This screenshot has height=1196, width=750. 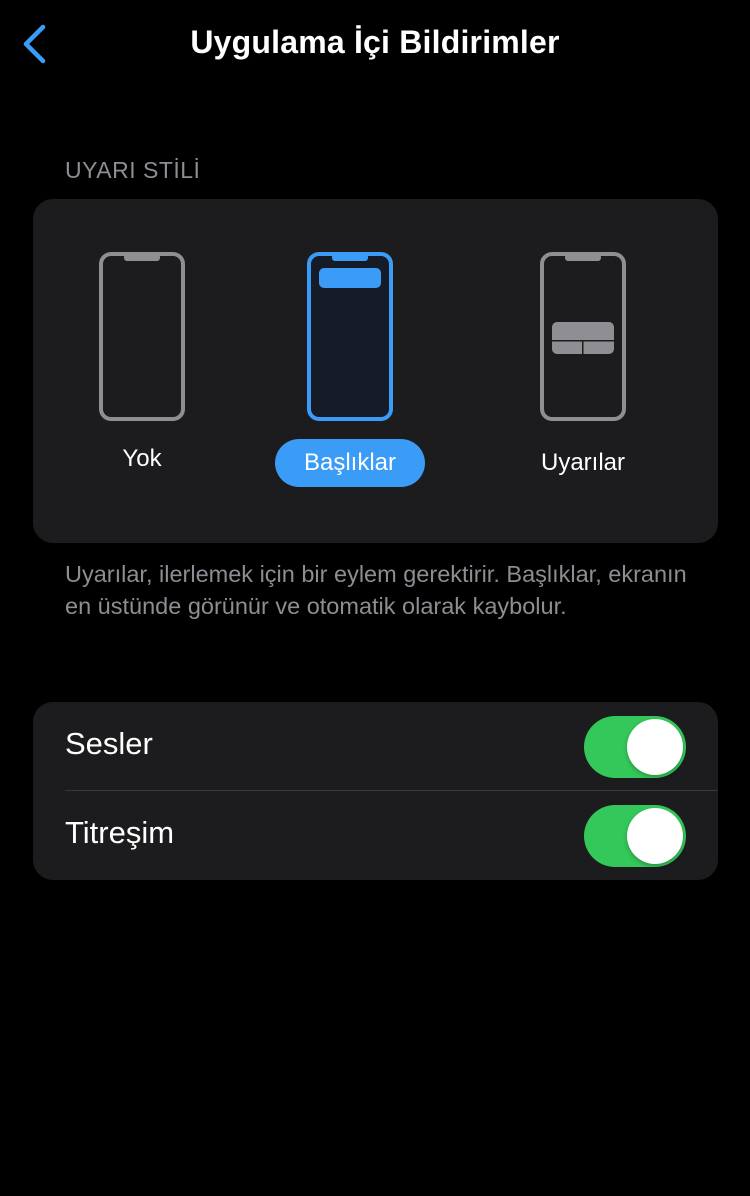 I want to click on toggle-card: Sesler Titreşim, so click(x=375, y=791).